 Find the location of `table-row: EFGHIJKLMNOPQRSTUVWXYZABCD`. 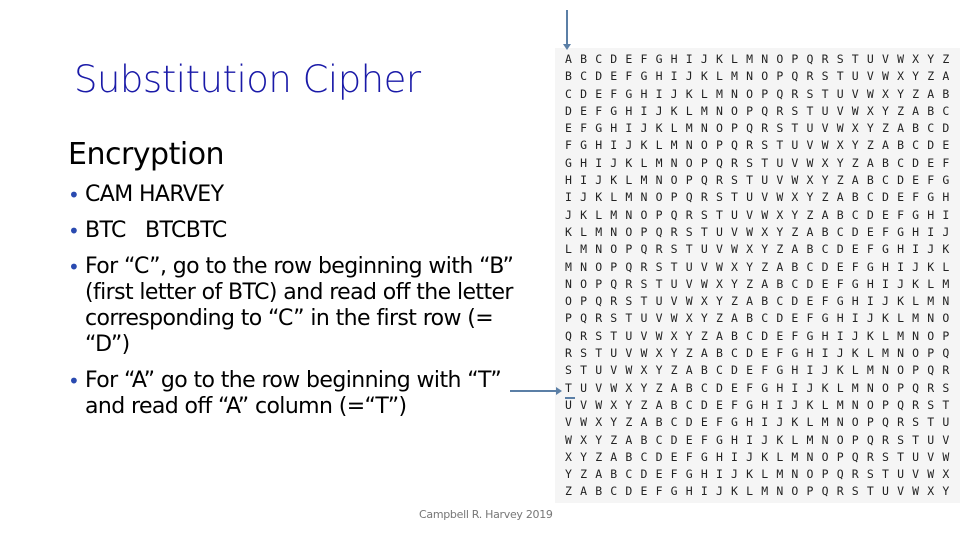

table-row: EFGHIJKLMNOPQRSTUVWXYZABCD is located at coordinates (761, 128).